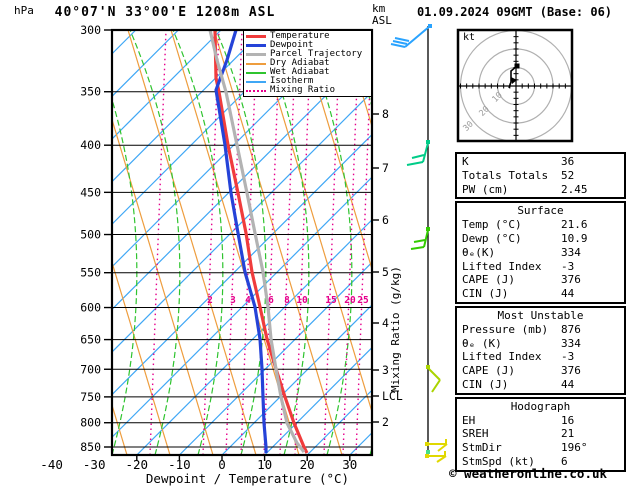  What do you see at coordinates (574, 238) in the screenshot?
I see `table-row-value: 10.9` at bounding box center [574, 238].